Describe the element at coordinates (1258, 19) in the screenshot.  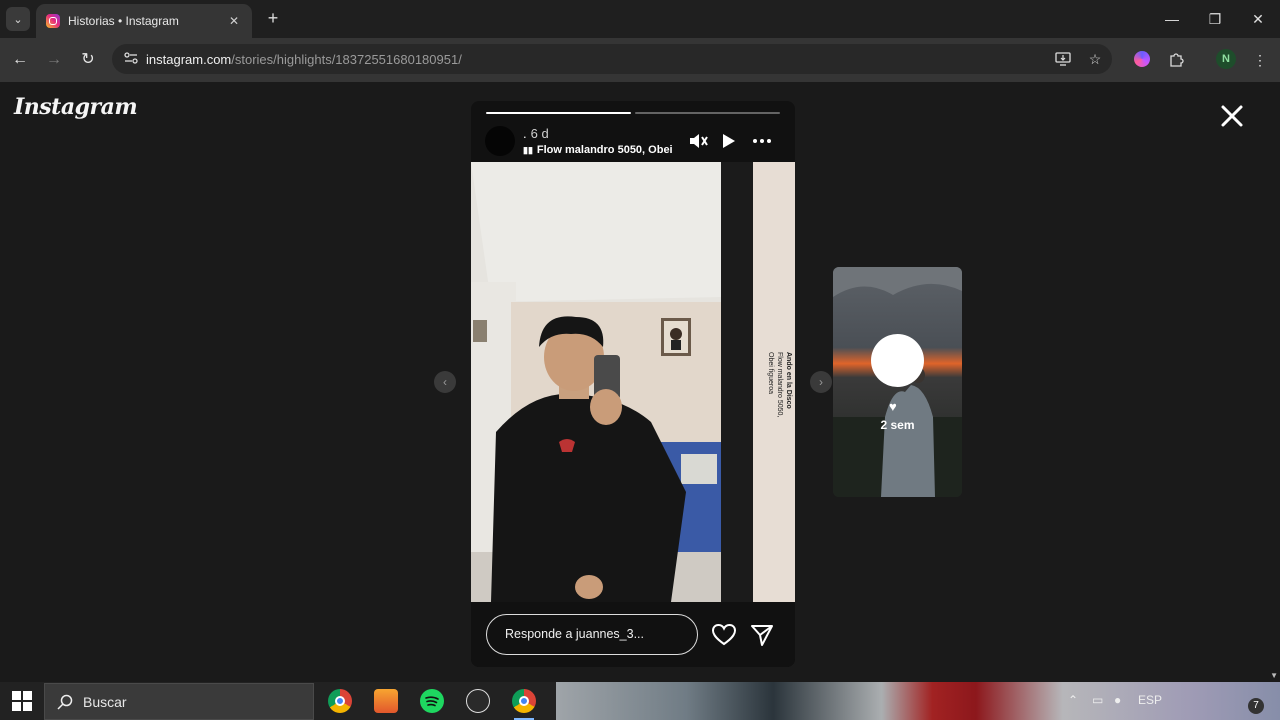
I see `window-close-button: ✕` at that location.